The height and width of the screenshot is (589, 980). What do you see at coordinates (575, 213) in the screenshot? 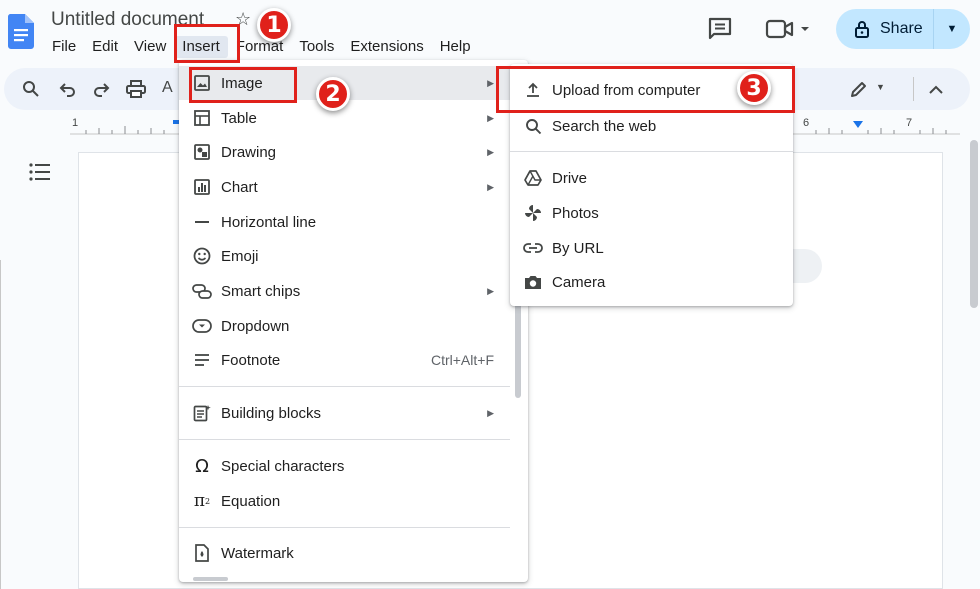
I see `menu-item-label: Photos` at bounding box center [575, 213].